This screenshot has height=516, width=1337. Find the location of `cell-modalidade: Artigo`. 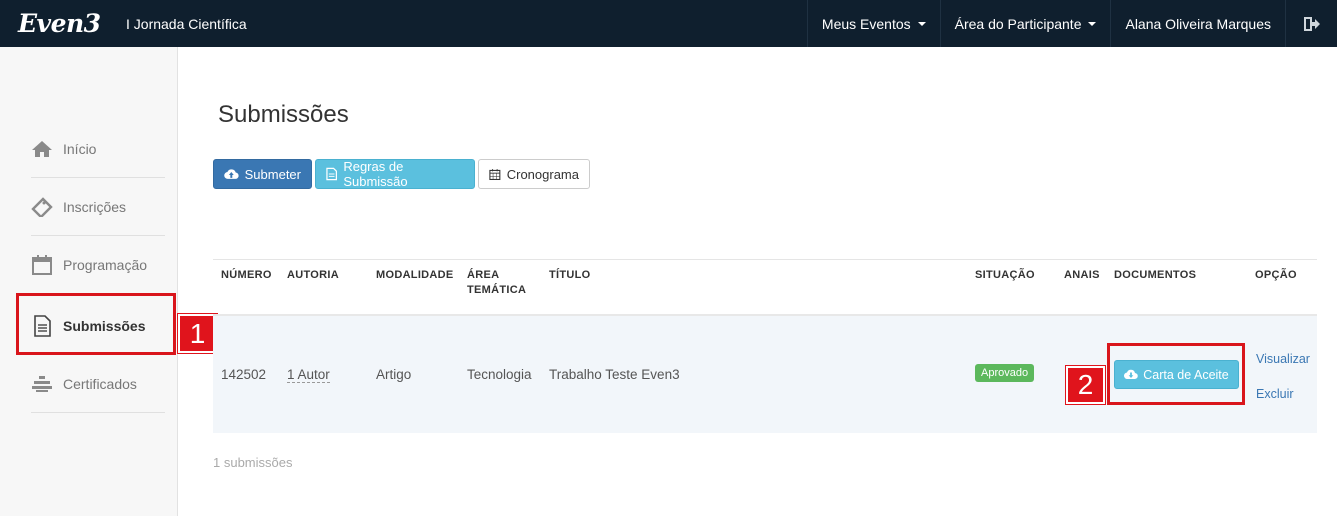

cell-modalidade: Artigo is located at coordinates (394, 374).